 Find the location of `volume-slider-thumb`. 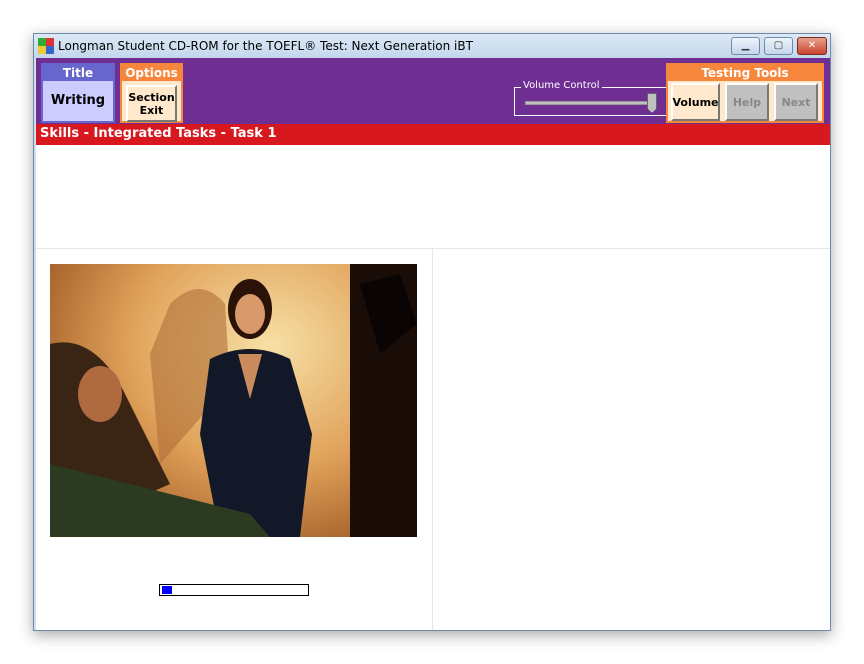

volume-slider-thumb is located at coordinates (652, 103).